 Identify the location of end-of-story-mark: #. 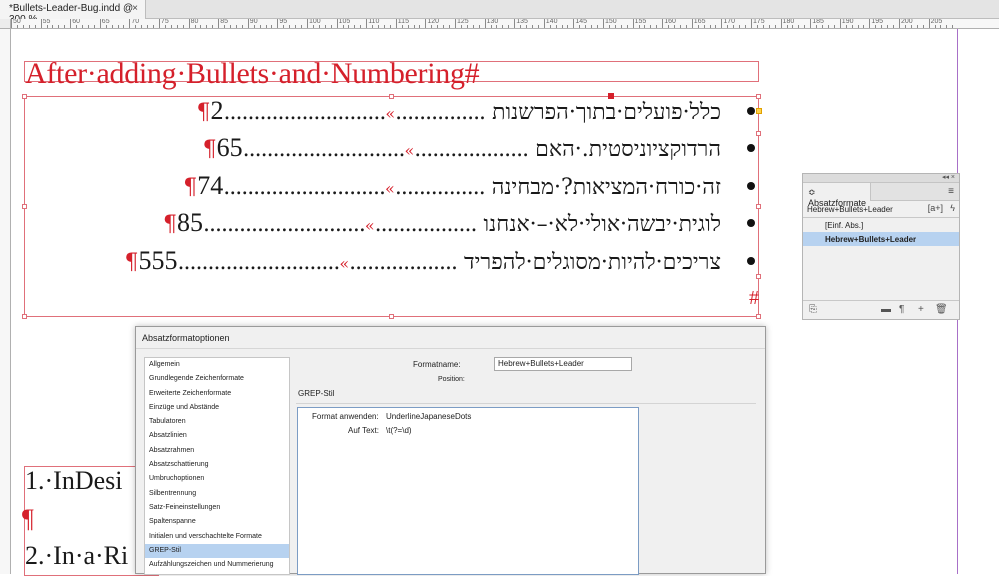
(754, 298).